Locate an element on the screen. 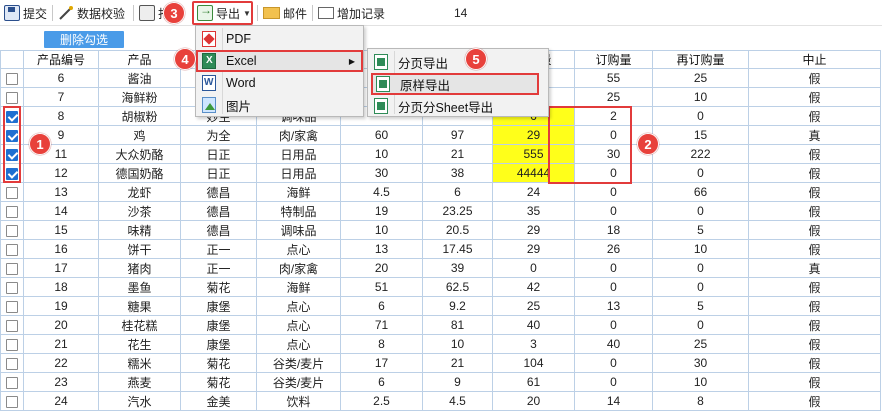 This screenshot has width=882, height=411. table-cell: 2 is located at coordinates (613, 116).